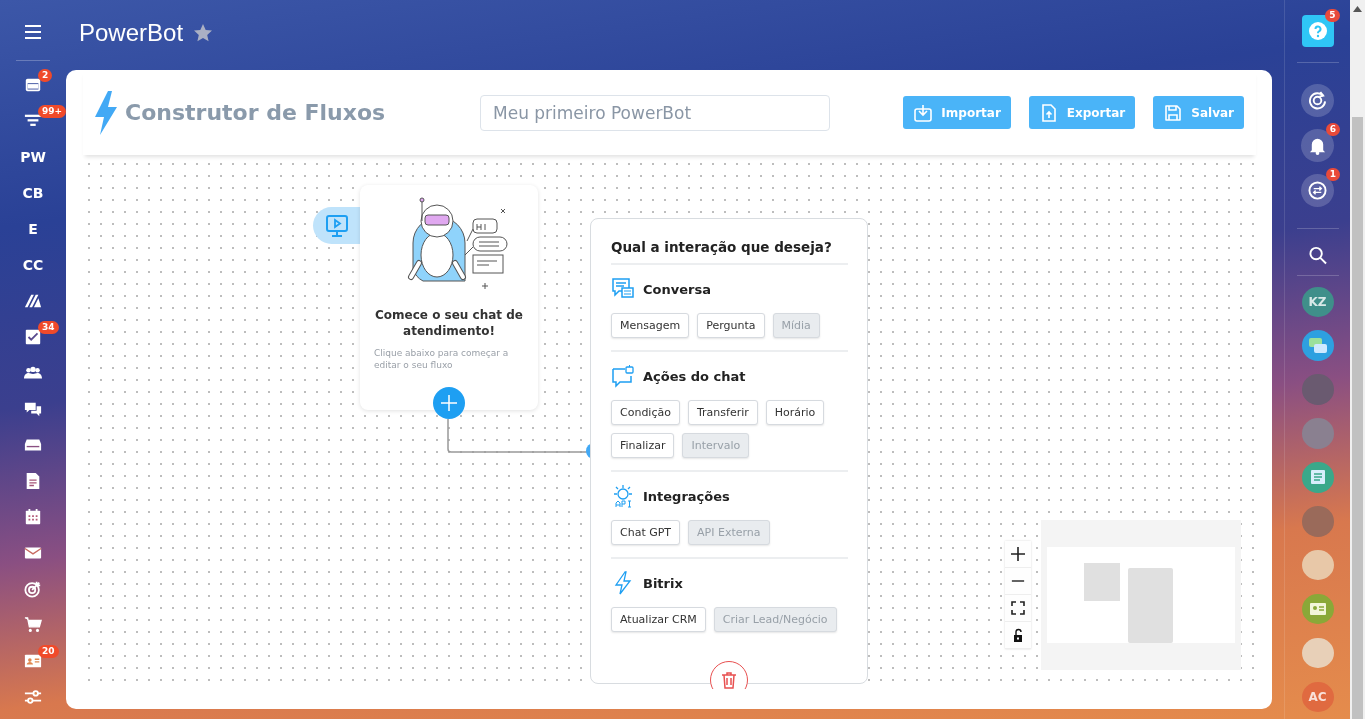  What do you see at coordinates (33, 481) in the screenshot?
I see `document-icon` at bounding box center [33, 481].